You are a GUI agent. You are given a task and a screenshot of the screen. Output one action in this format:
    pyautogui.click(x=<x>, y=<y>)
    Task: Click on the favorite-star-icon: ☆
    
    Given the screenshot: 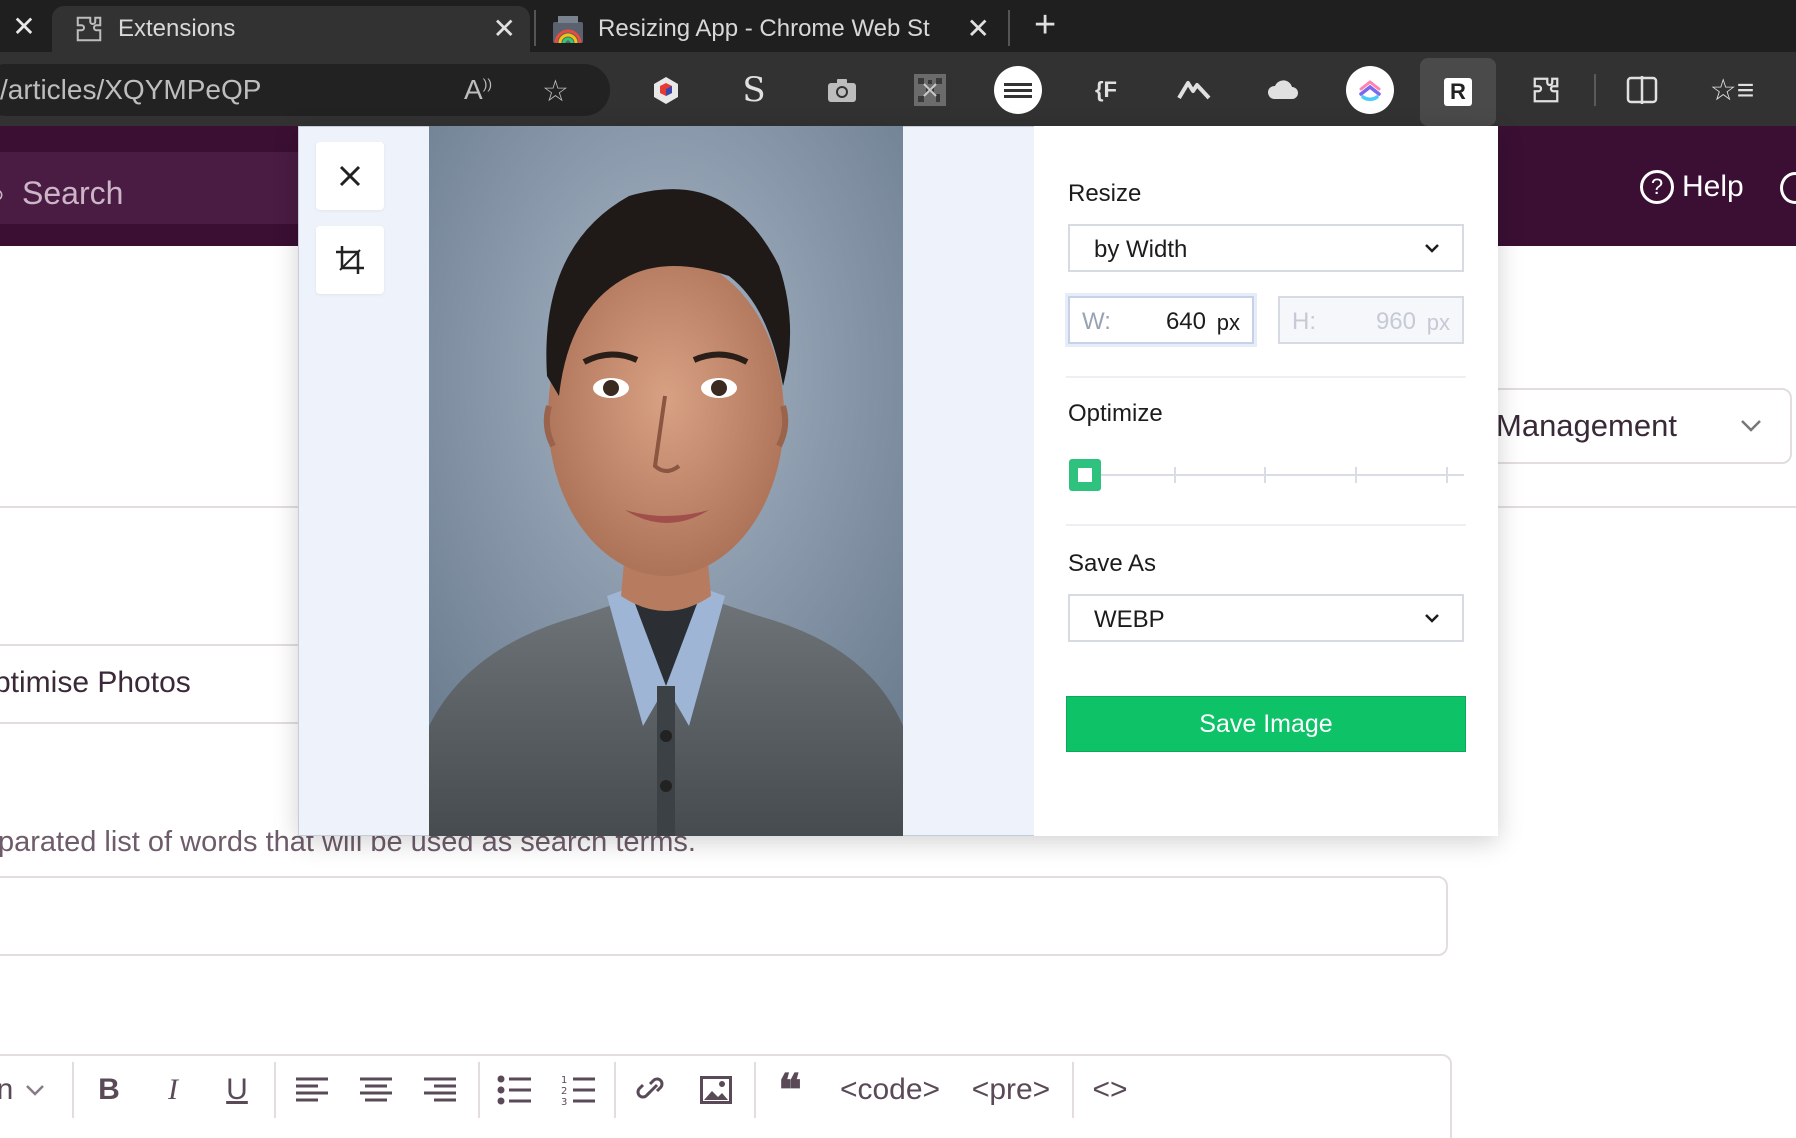 What is the action you would take?
    pyautogui.click(x=555, y=91)
    